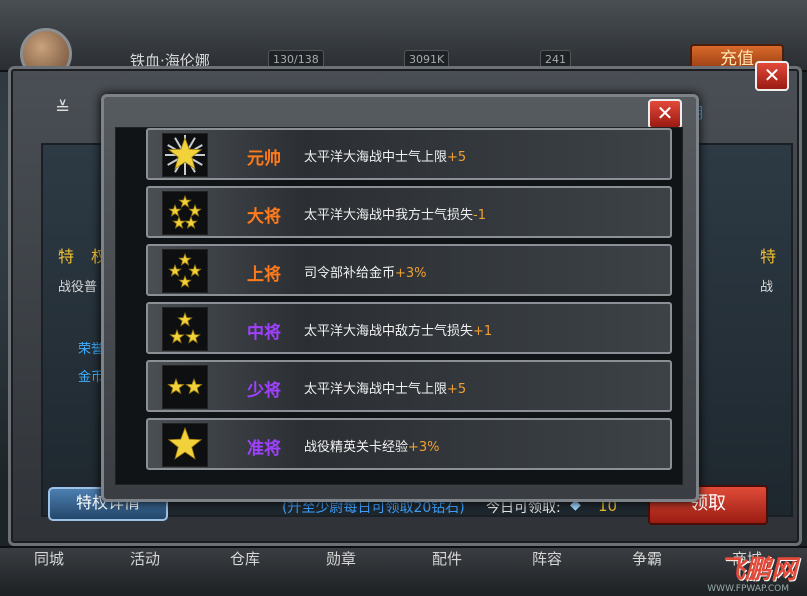  What do you see at coordinates (63, 108) in the screenshot?
I see `rank-chevron-icon: ≚` at bounding box center [63, 108].